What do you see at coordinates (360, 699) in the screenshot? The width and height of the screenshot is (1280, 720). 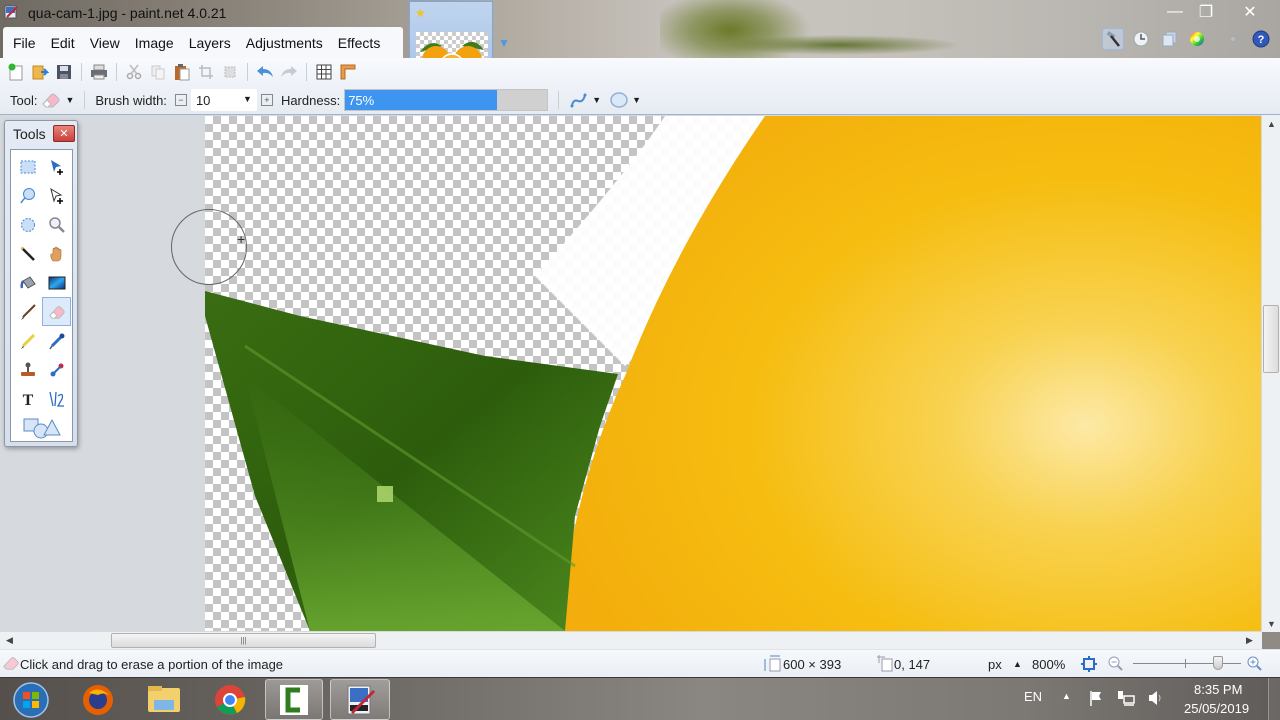 I see `taskbar-paintnet` at bounding box center [360, 699].